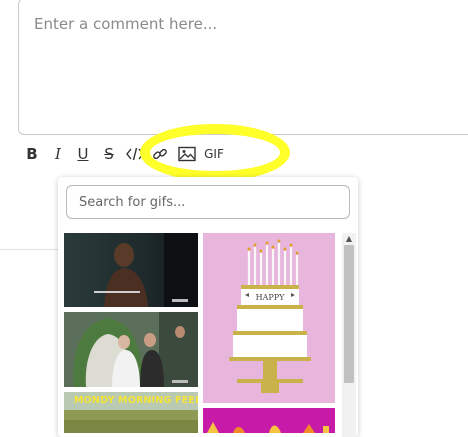 The width and height of the screenshot is (468, 437). Describe the element at coordinates (150, 154) in the screenshot. I see `formatting-toolbar: B I U S GIF` at that location.